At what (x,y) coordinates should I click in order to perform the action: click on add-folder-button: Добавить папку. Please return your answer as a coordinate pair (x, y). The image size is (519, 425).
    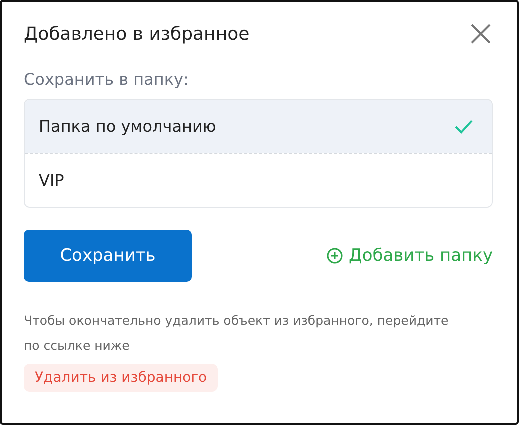
    Looking at the image, I should click on (410, 256).